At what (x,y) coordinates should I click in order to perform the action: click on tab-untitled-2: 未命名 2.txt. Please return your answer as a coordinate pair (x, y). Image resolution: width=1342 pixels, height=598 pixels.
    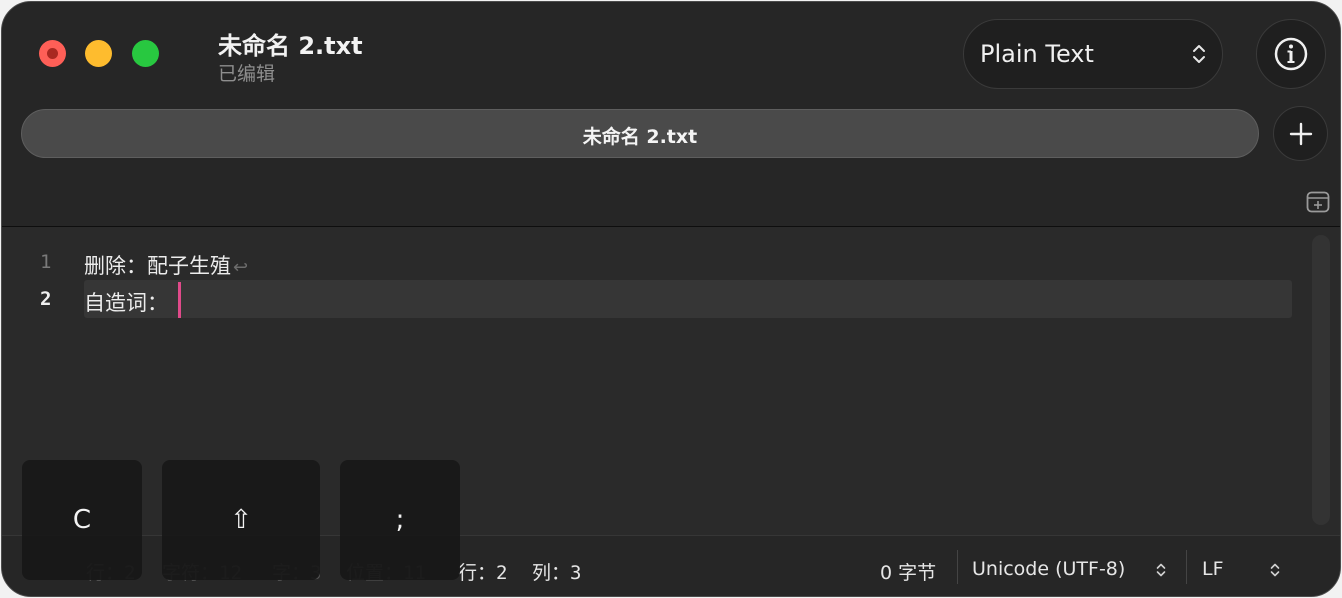
    Looking at the image, I should click on (640, 133).